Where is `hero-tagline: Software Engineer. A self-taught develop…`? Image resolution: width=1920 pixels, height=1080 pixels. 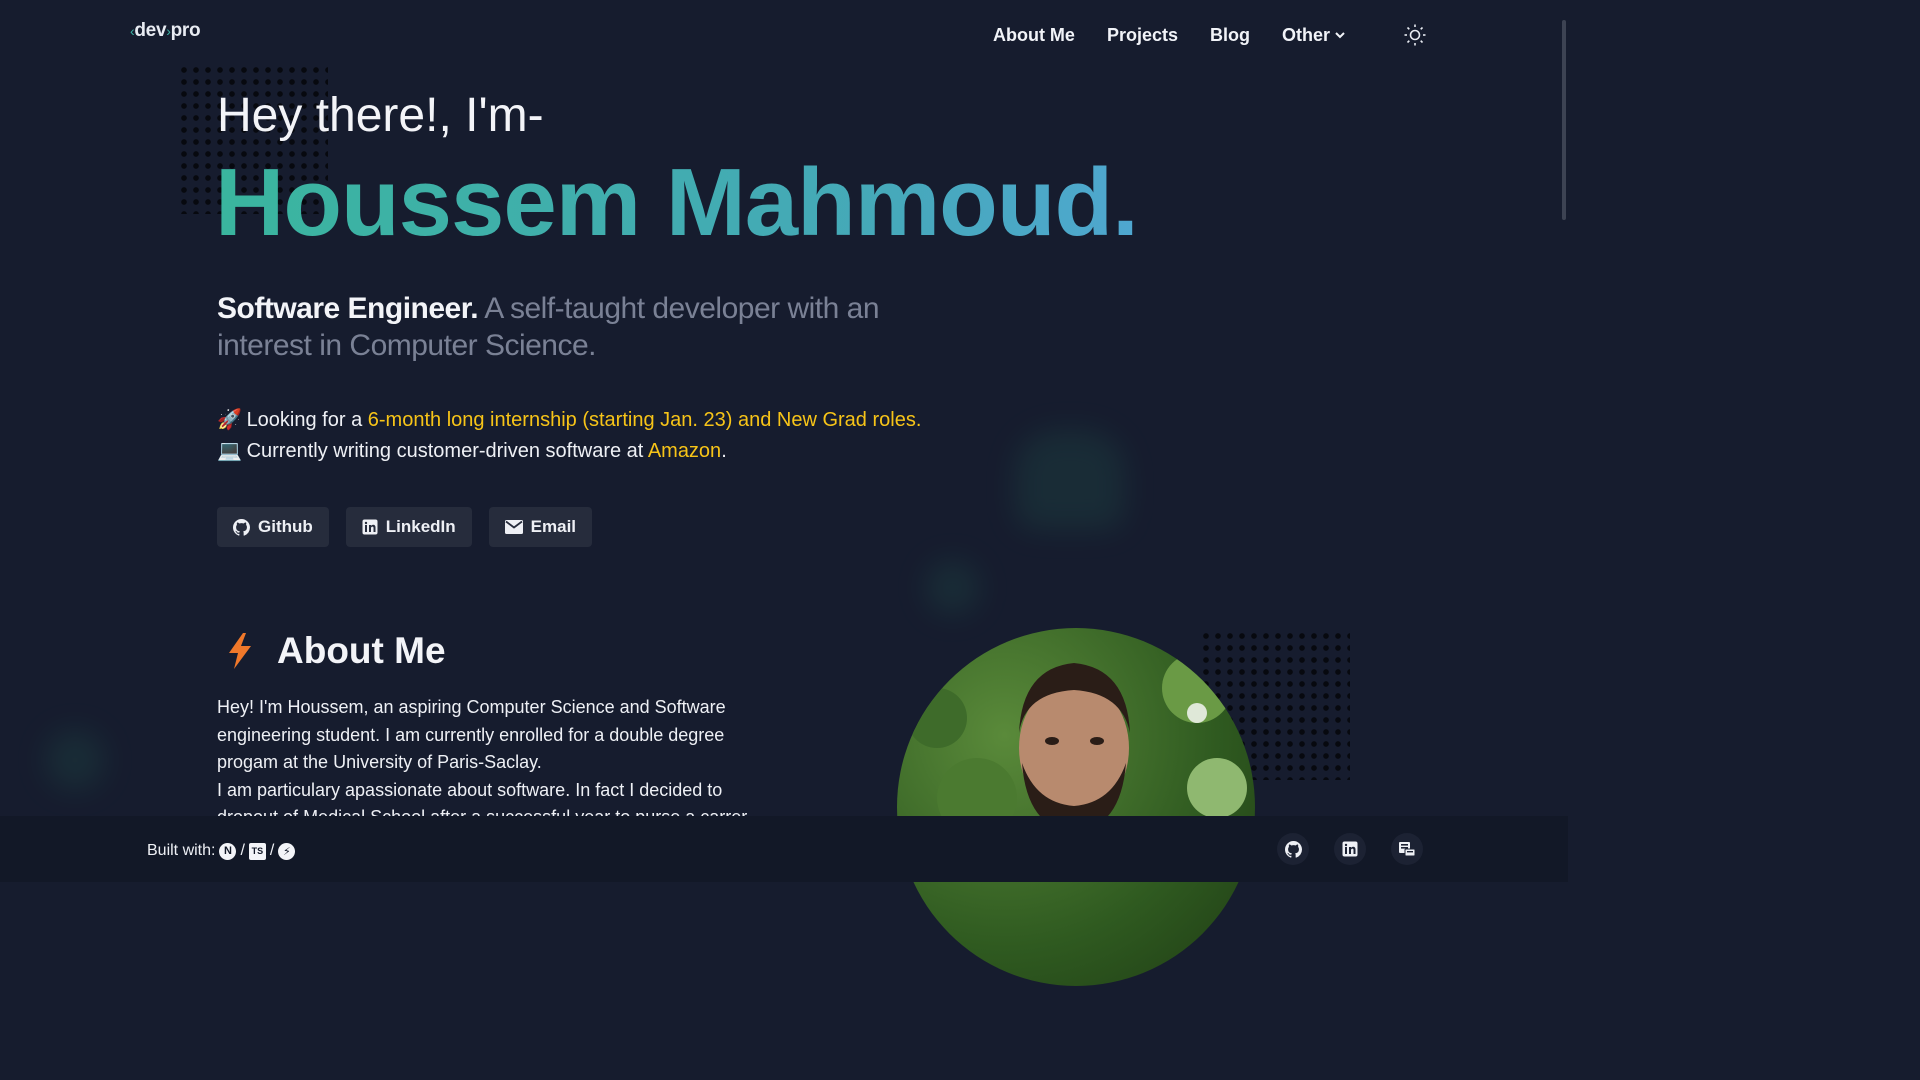
hero-tagline: Software Engineer. A self-taught develop… is located at coordinates (567, 327).